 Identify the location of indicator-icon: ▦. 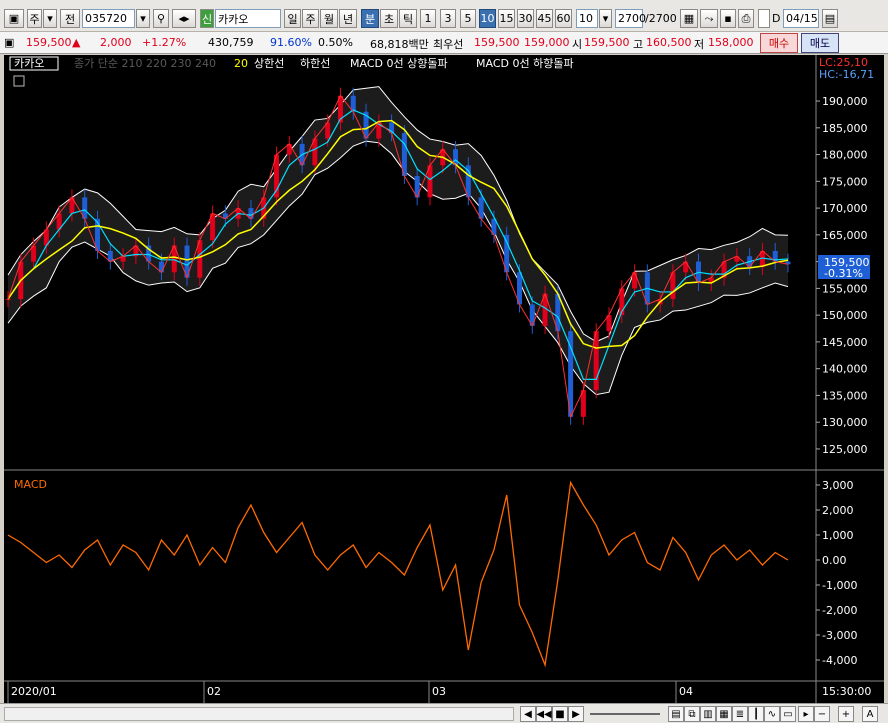
(724, 714).